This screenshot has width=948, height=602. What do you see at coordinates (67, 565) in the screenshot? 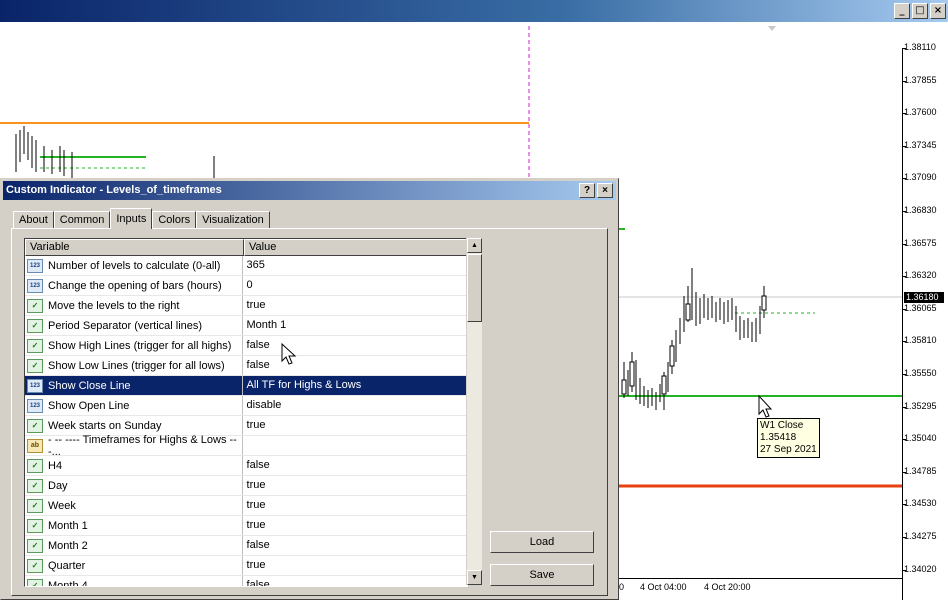
I see `variable-name: Quarter` at bounding box center [67, 565].